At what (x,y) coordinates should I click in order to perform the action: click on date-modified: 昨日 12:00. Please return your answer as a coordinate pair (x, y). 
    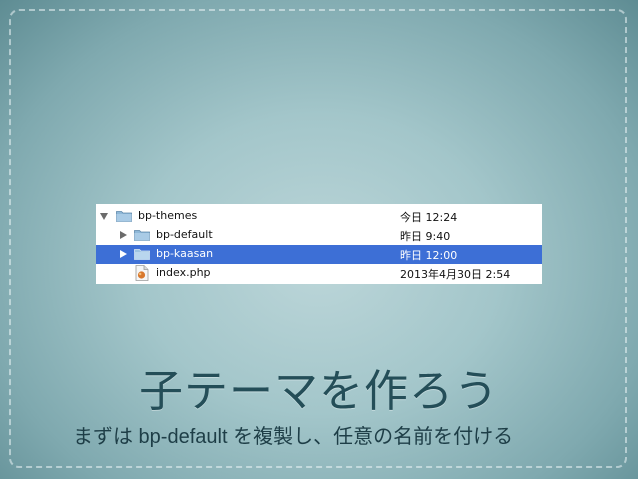
    Looking at the image, I should click on (429, 255).